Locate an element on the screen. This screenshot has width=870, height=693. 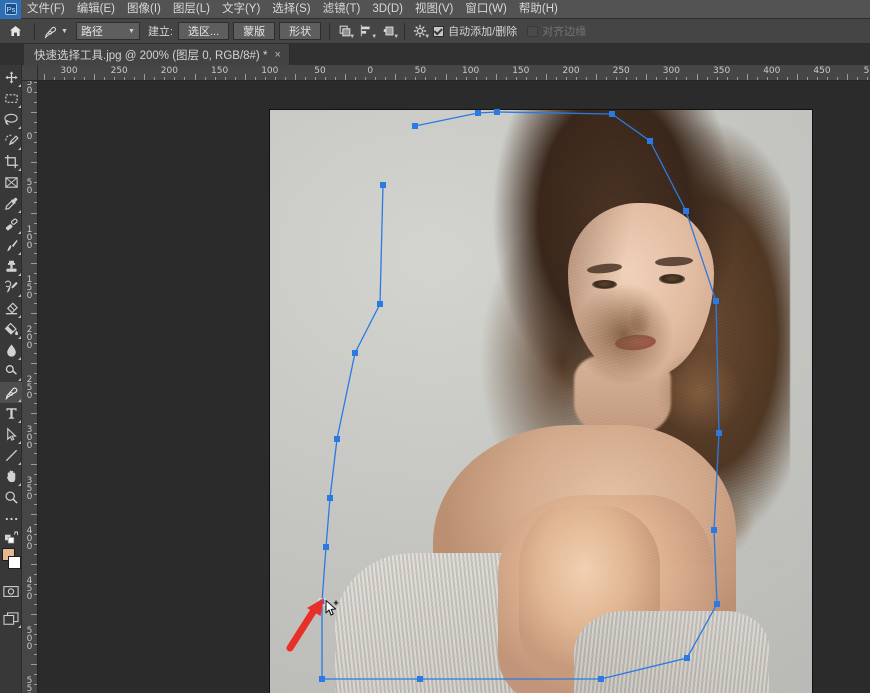
ruler-corner is located at coordinates (30, 73).